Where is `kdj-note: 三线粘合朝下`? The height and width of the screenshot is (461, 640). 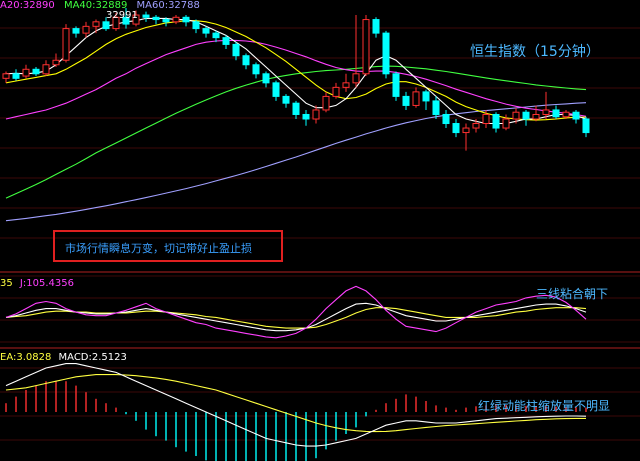 kdj-note: 三线粘合朝下 is located at coordinates (572, 294).